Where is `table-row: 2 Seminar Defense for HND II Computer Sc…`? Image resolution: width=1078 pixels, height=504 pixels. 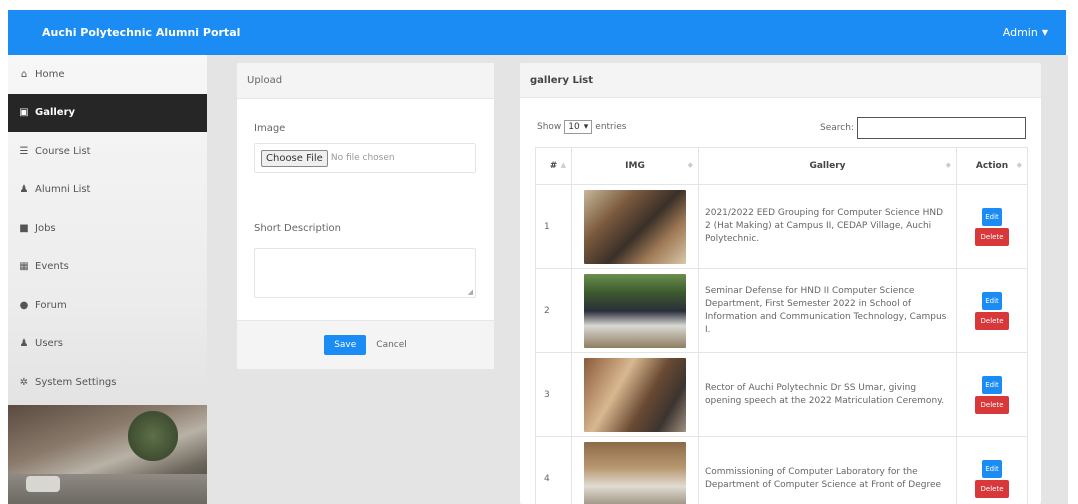
table-row: 2 Seminar Defense for HND II Computer Sc… is located at coordinates (781, 310).